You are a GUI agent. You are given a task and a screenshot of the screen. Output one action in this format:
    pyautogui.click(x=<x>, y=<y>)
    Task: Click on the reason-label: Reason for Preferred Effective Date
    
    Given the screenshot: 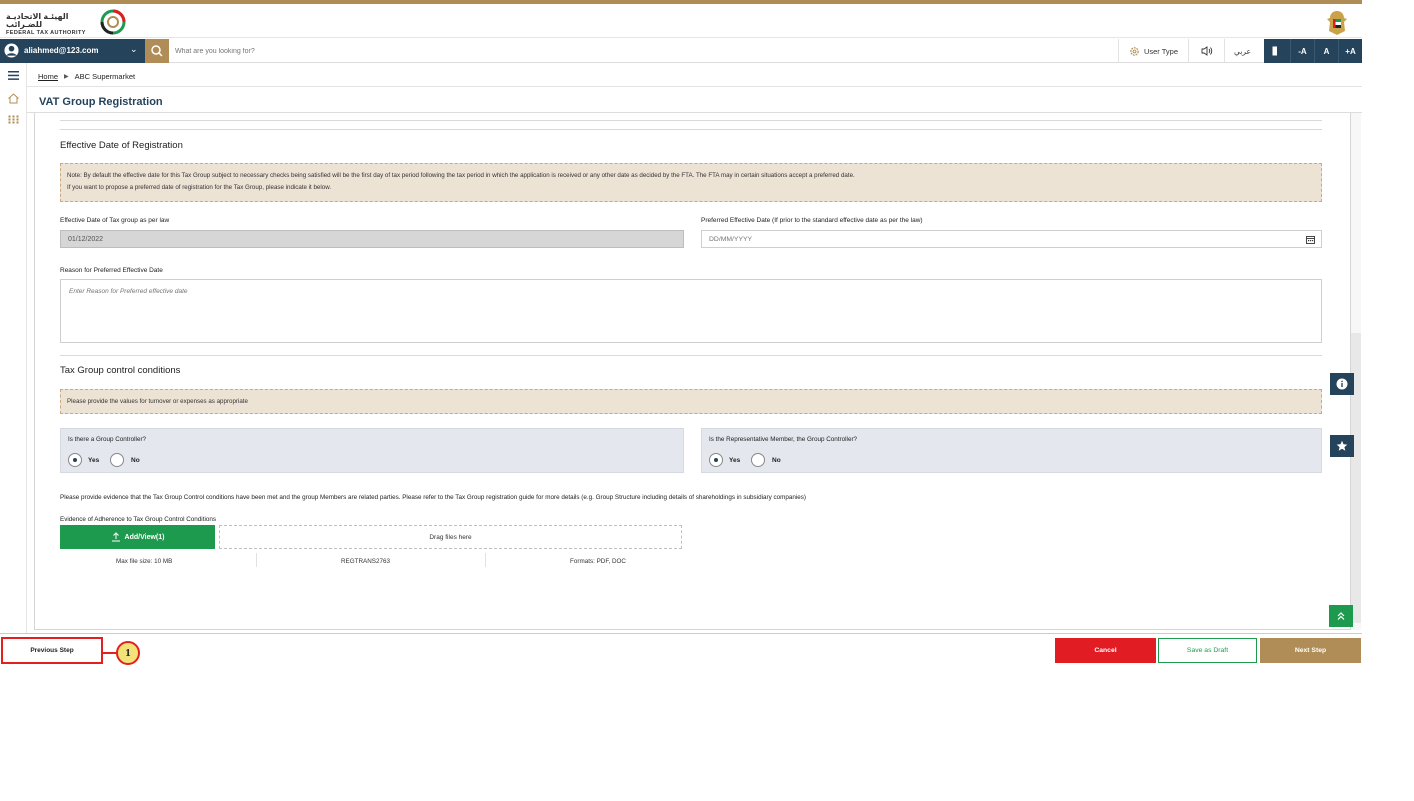 What is the action you would take?
    pyautogui.click(x=111, y=270)
    